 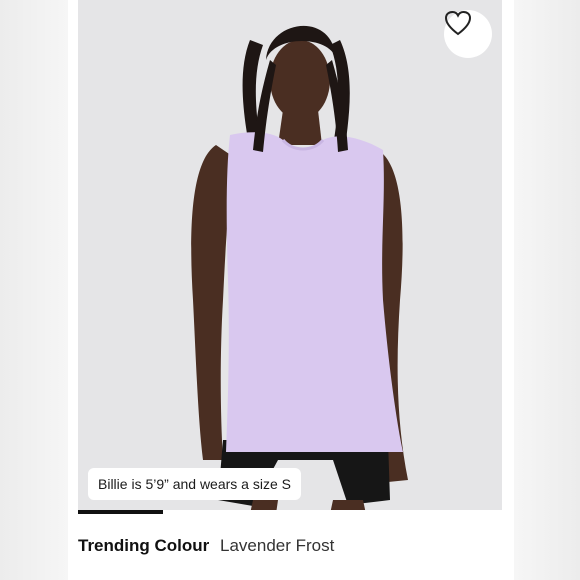 I want to click on heart-icon, so click(x=458, y=23).